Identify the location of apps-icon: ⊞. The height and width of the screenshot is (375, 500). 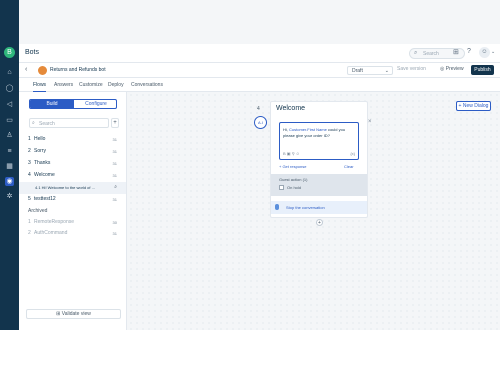
(456, 52).